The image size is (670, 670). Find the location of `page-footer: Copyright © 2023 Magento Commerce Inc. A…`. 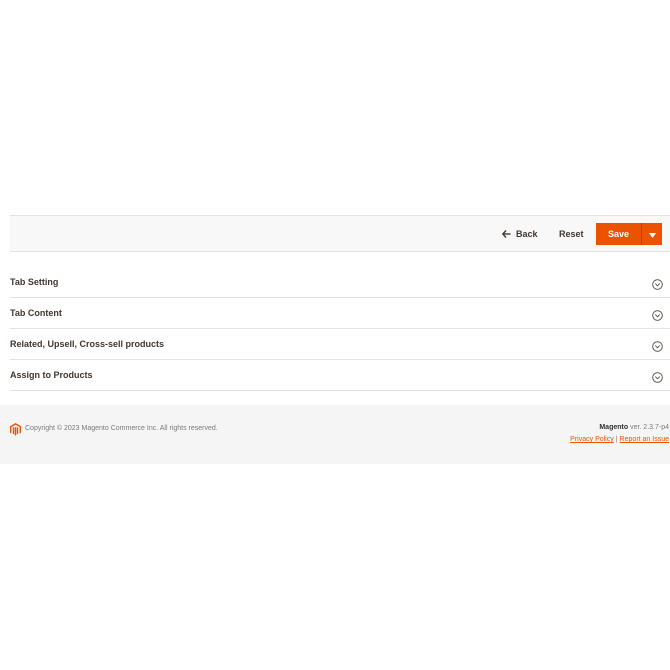

page-footer: Copyright © 2023 Magento Commerce Inc. A… is located at coordinates (335, 434).